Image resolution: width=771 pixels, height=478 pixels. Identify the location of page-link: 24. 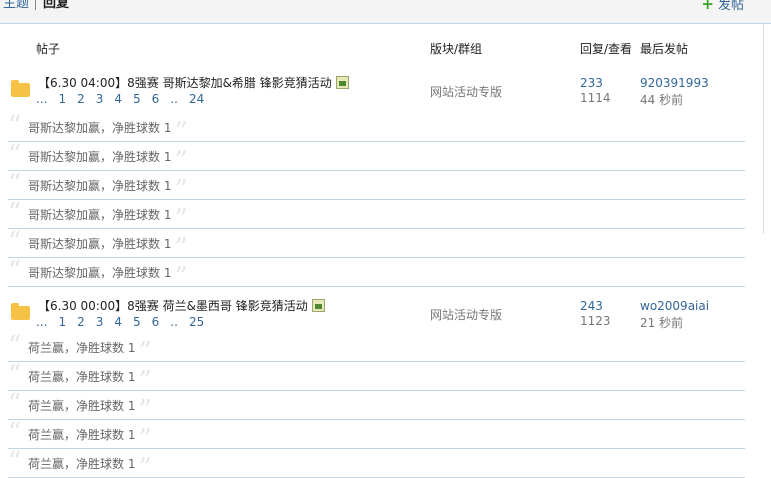
(196, 99).